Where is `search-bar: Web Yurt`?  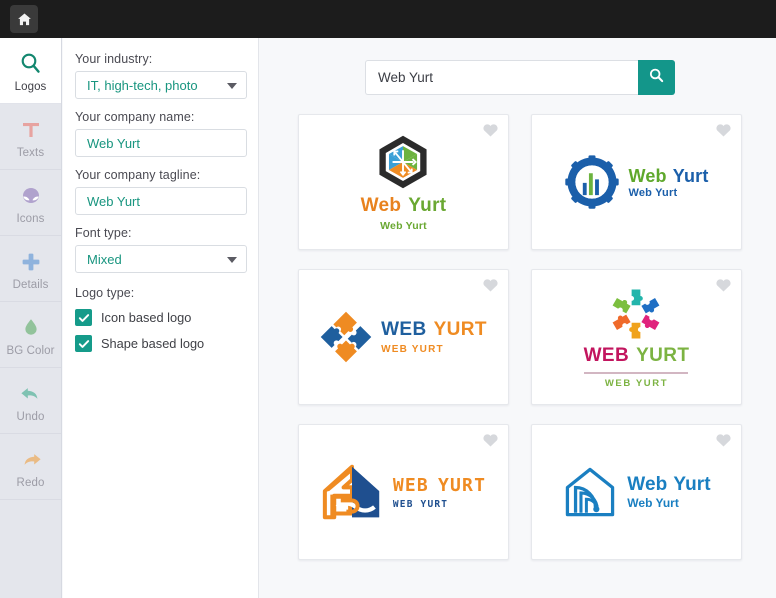
search-bar: Web Yurt is located at coordinates (520, 77).